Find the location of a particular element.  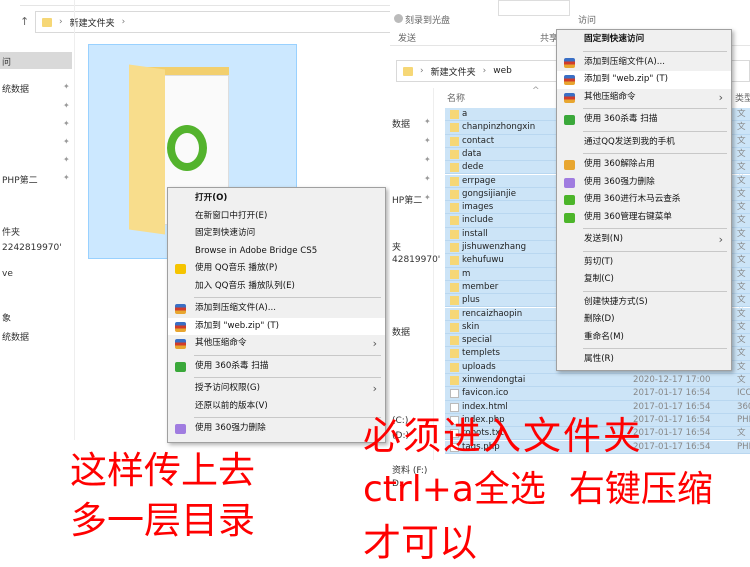

file-name: chanpinzhongxin is located at coordinates (499, 127).